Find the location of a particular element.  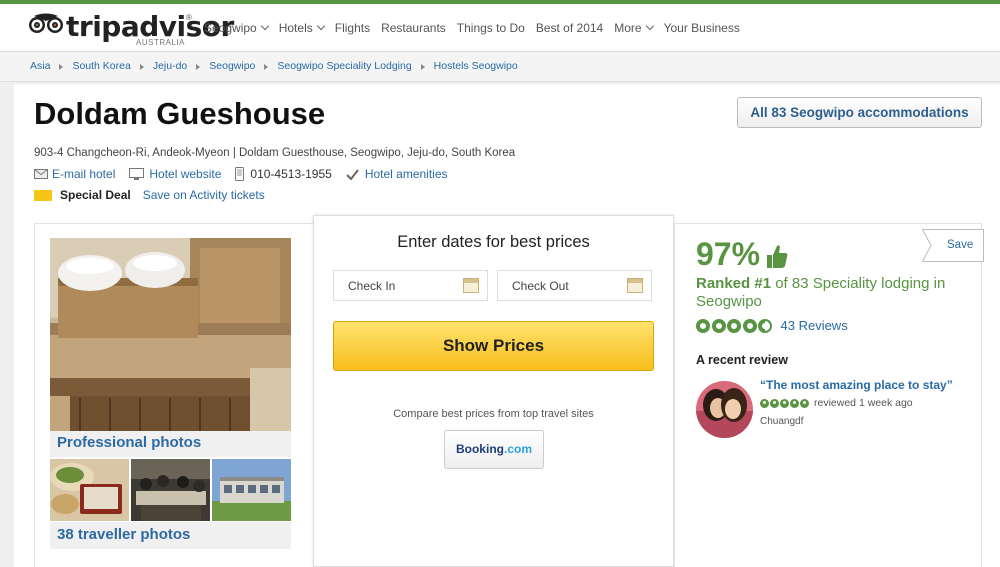

nav-label: More is located at coordinates (628, 28).